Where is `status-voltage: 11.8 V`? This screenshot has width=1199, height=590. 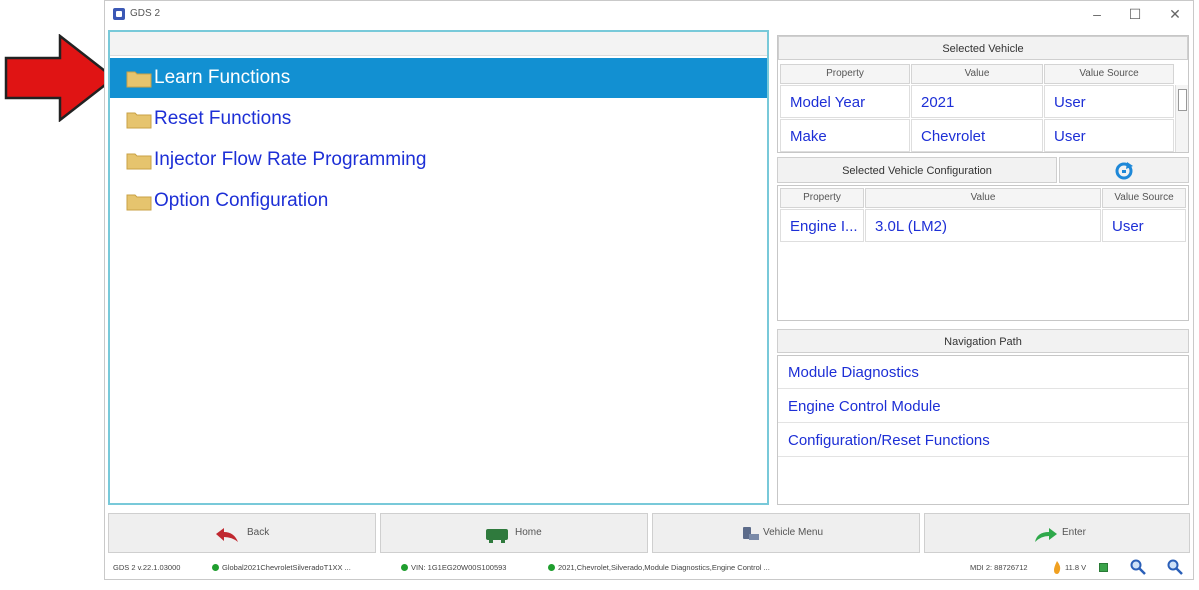 status-voltage: 11.8 V is located at coordinates (1076, 567).